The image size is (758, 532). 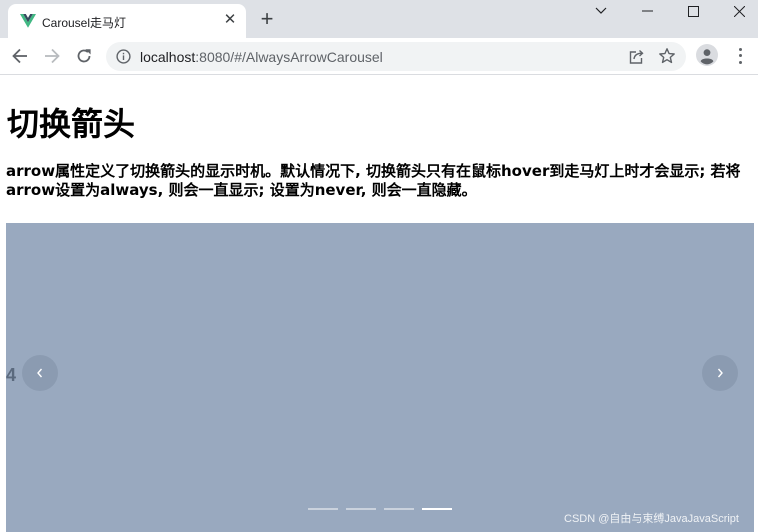 I want to click on url-text: localhost:8080/#/AlwaysArrowCarousel, so click(x=261, y=57).